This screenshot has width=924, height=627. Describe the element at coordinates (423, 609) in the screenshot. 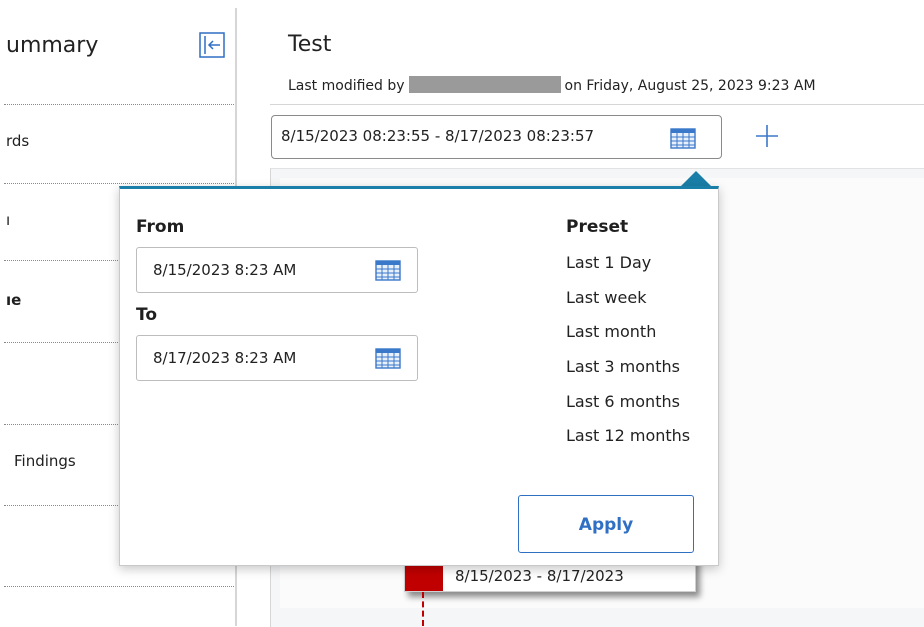

I see `event-line` at that location.